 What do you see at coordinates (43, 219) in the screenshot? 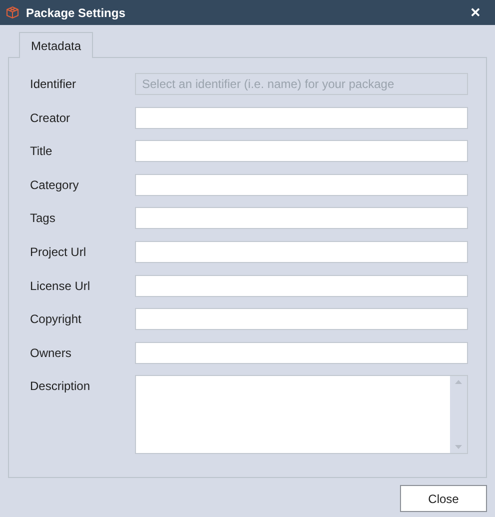
I see `field-label: Tags` at bounding box center [43, 219].